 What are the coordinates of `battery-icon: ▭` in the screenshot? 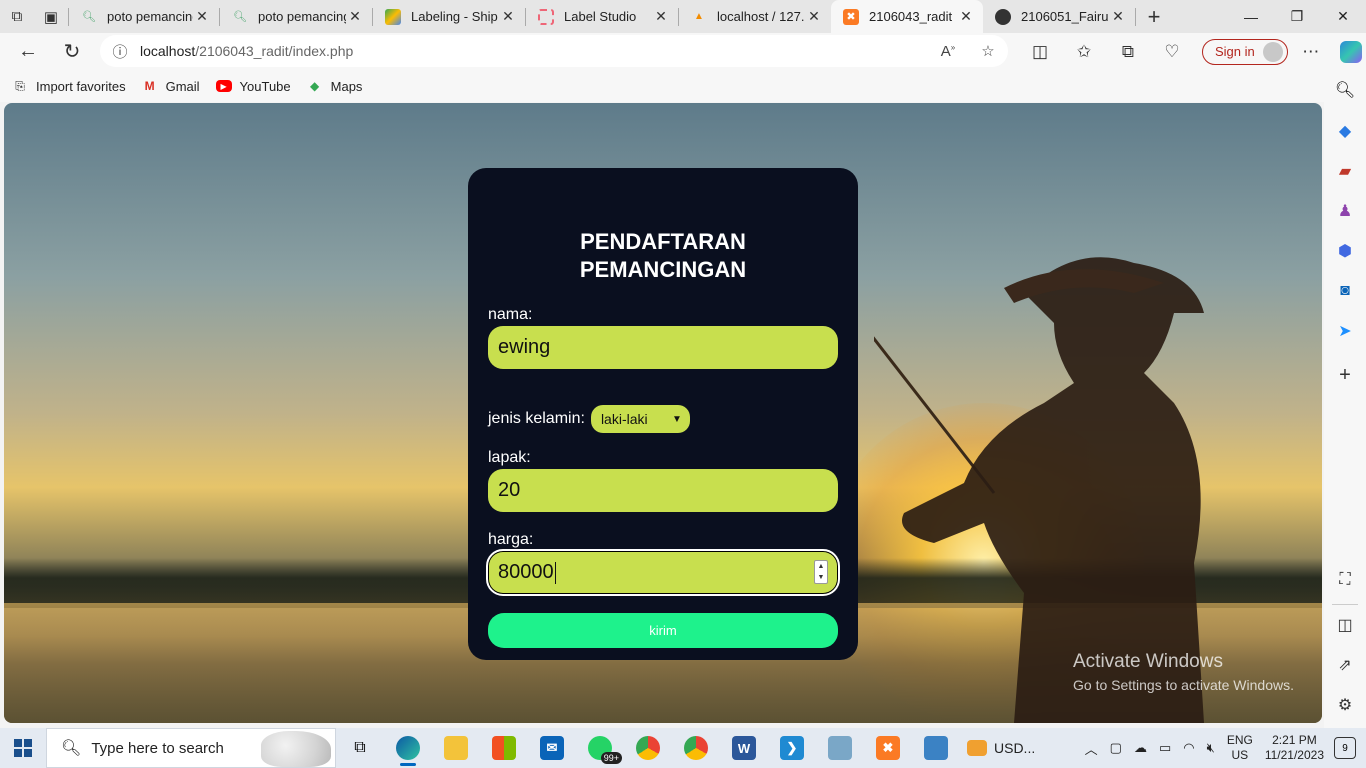 It's located at (1165, 748).